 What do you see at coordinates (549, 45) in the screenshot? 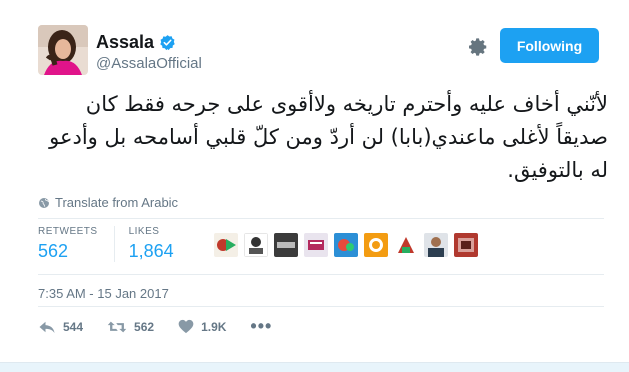
I see `following-button: Following` at bounding box center [549, 45].